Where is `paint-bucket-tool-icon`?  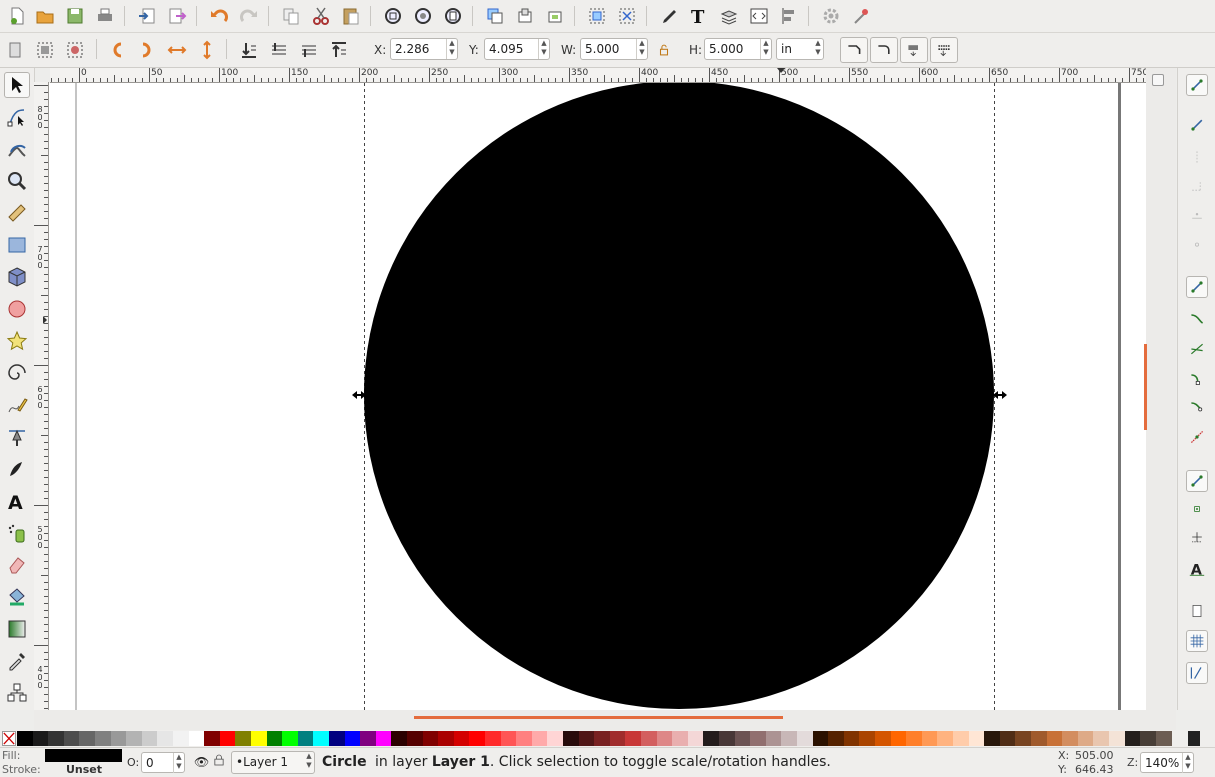
paint-bucket-tool-icon is located at coordinates (17, 597).